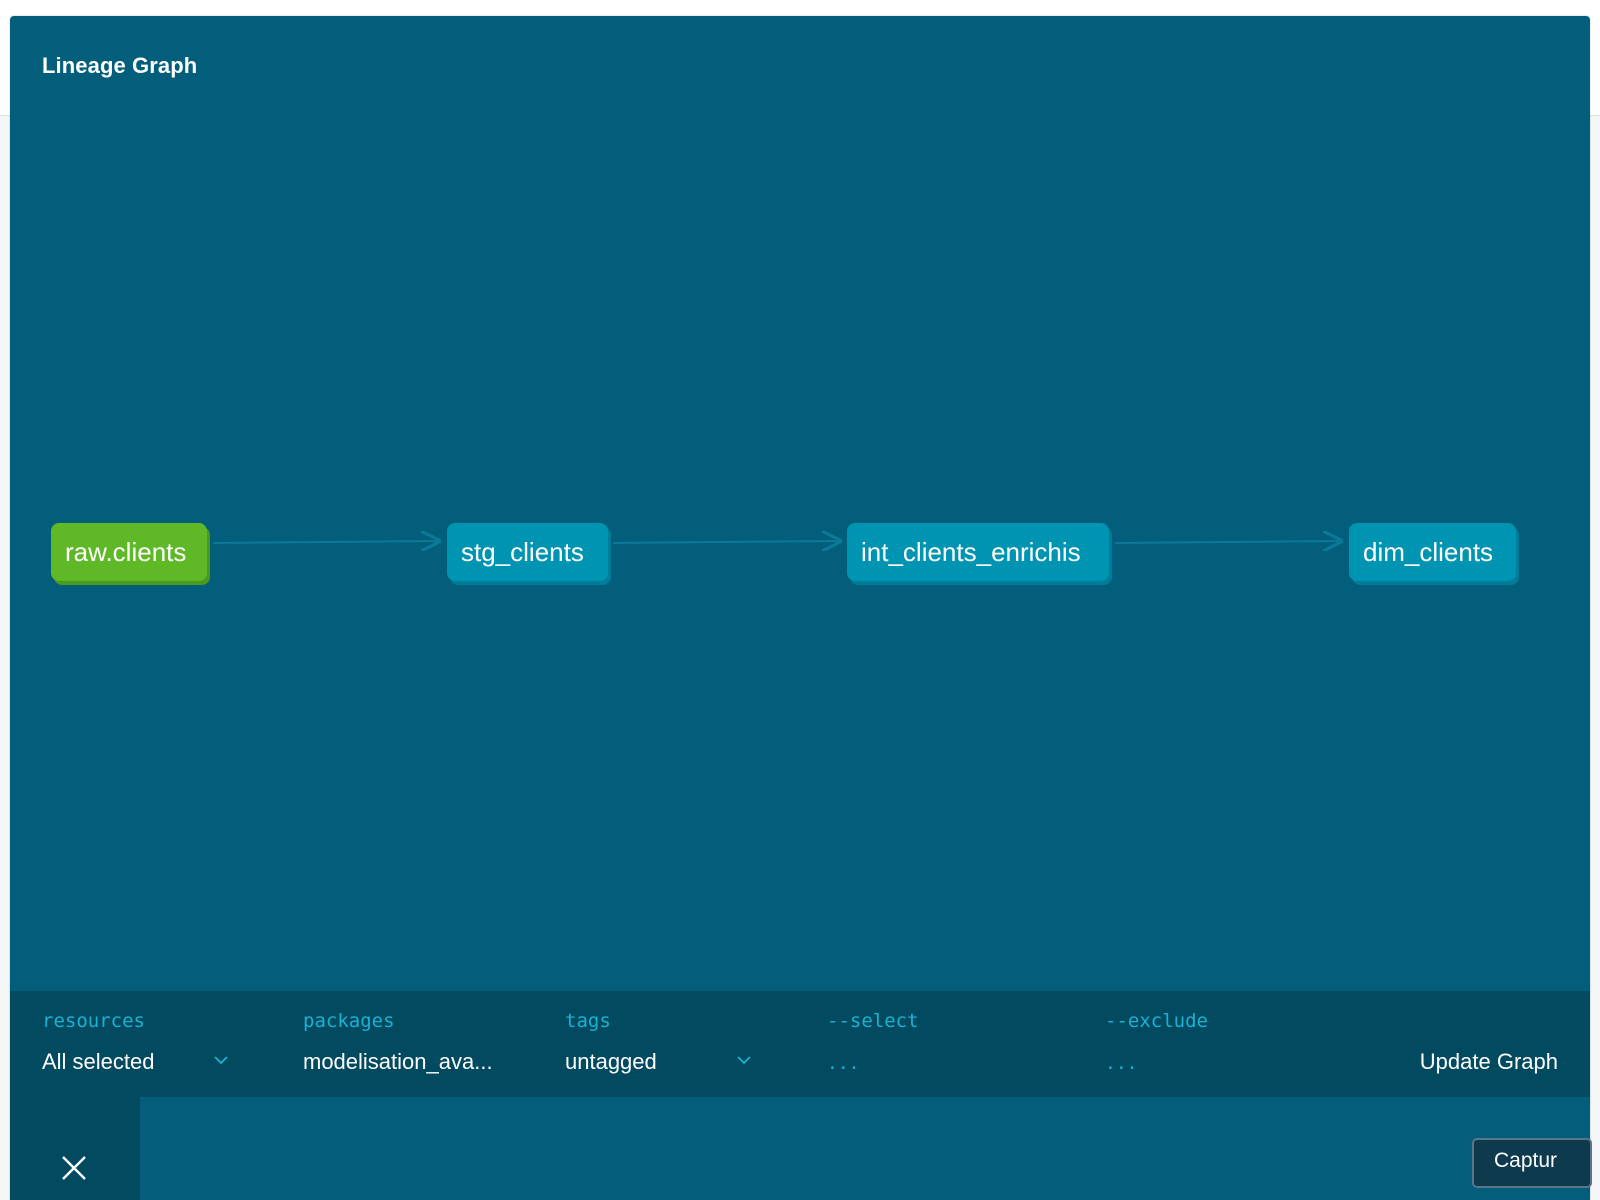 The image size is (1600, 1200). I want to click on packages-label: packages, so click(349, 1021).